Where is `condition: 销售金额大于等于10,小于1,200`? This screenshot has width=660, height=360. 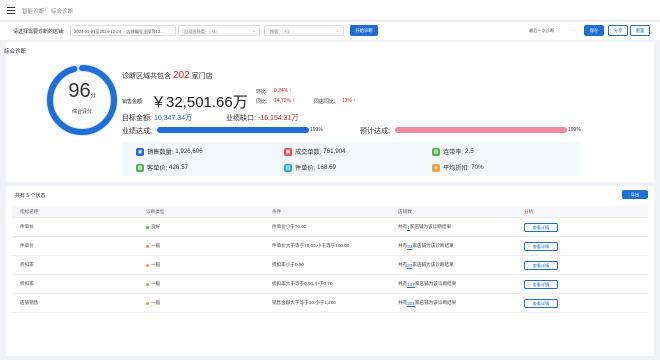
condition: 销售金额大于等于10,小于1,200 is located at coordinates (304, 302).